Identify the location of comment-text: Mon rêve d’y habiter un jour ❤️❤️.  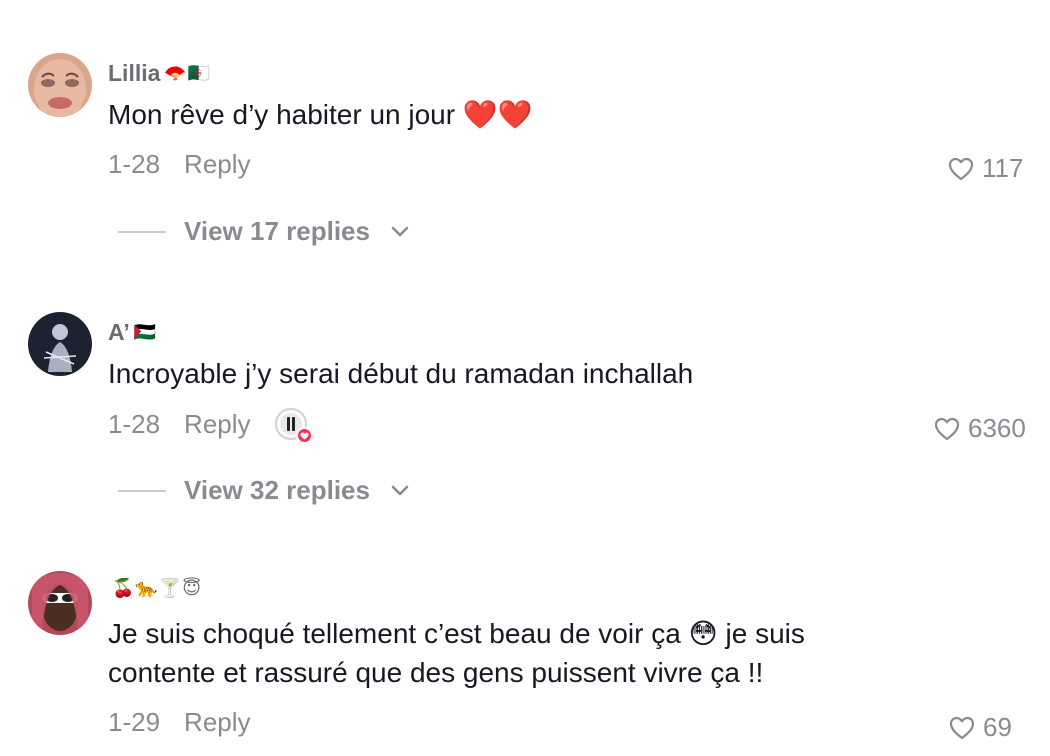
(320, 114).